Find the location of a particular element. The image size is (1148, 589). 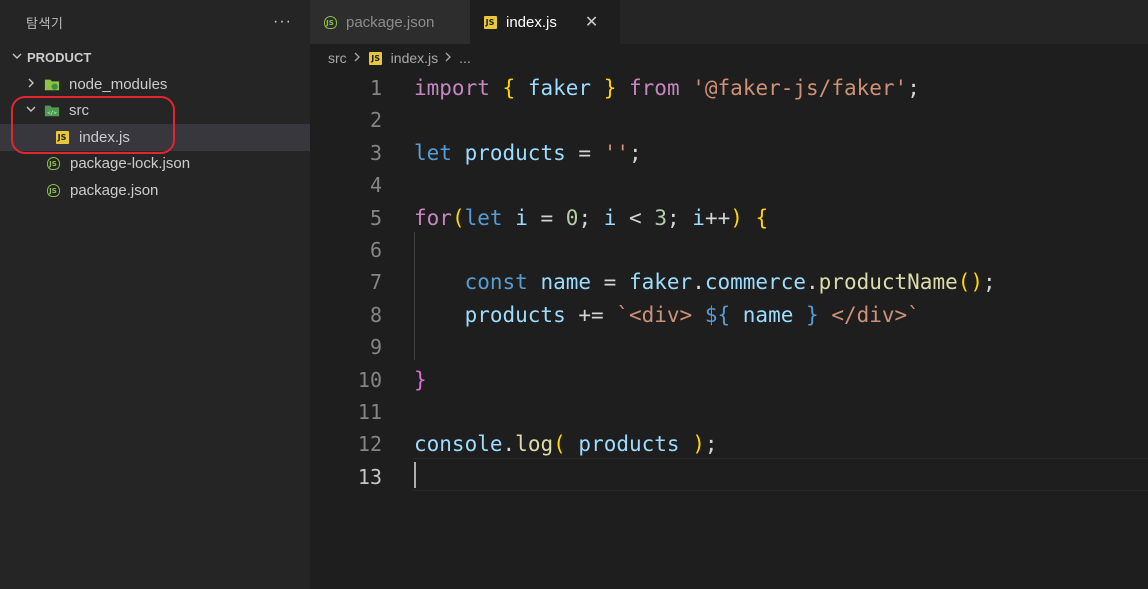

code-line: 11 is located at coordinates (729, 412).